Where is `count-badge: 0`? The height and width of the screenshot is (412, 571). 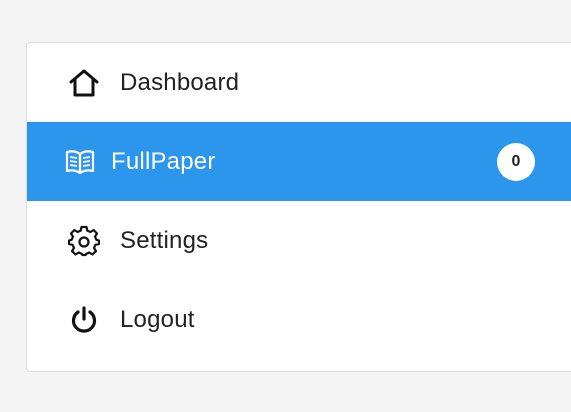
count-badge: 0 is located at coordinates (516, 161).